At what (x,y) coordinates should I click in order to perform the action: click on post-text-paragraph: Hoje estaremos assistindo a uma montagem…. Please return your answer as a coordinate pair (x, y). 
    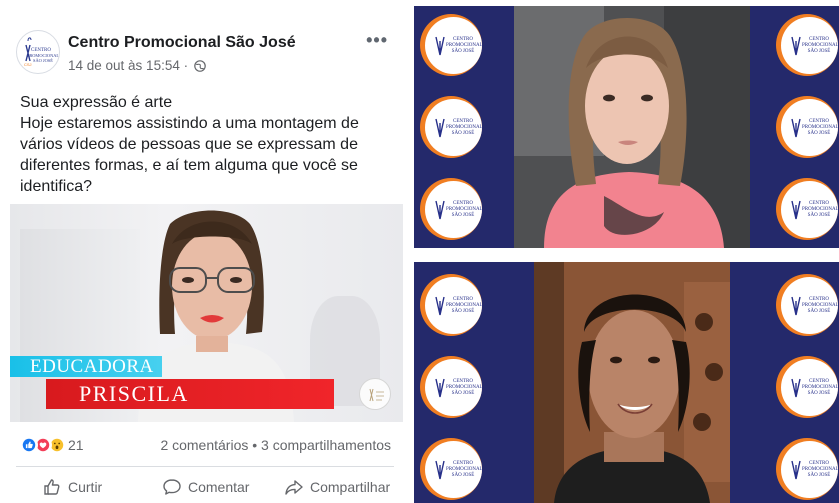
    Looking at the image, I should click on (189, 155).